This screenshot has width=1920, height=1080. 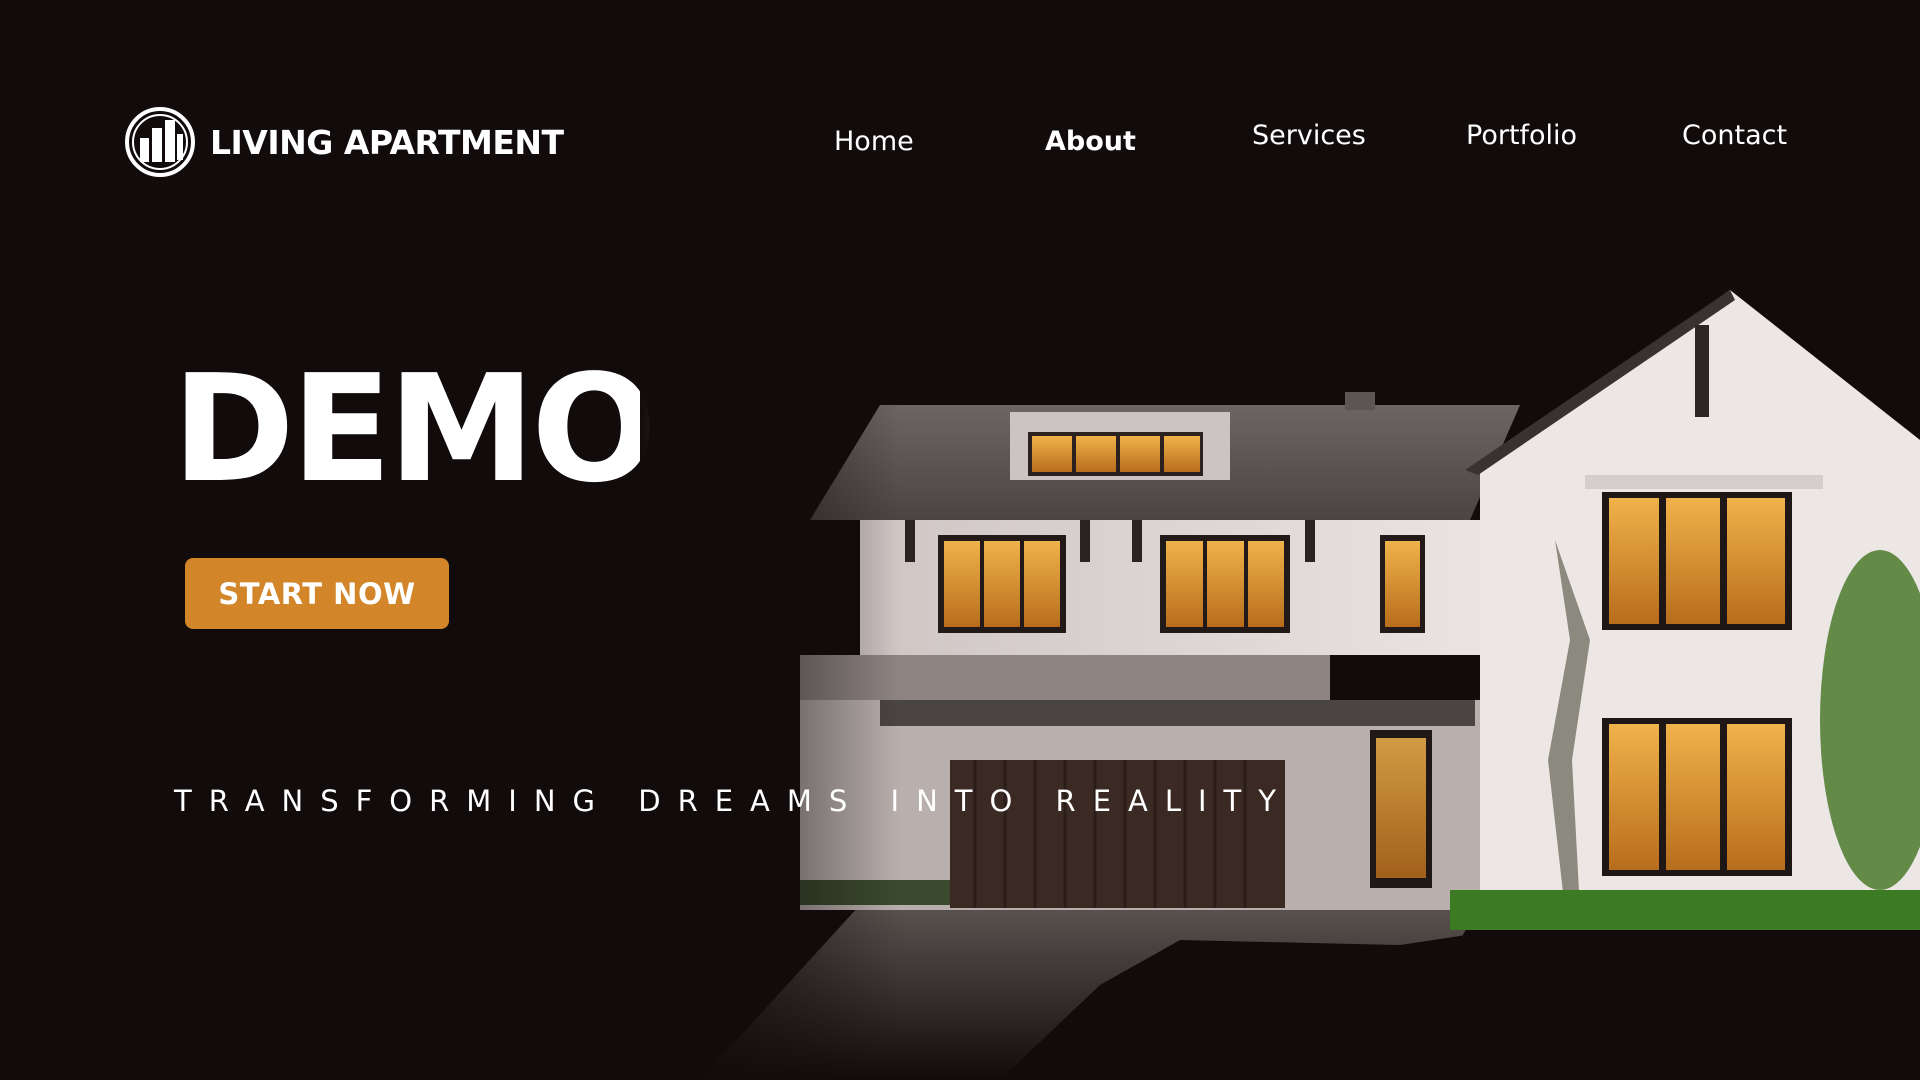 I want to click on hero-tagline: TRANSFORMING DREAMS INTO REALITY, so click(x=733, y=801).